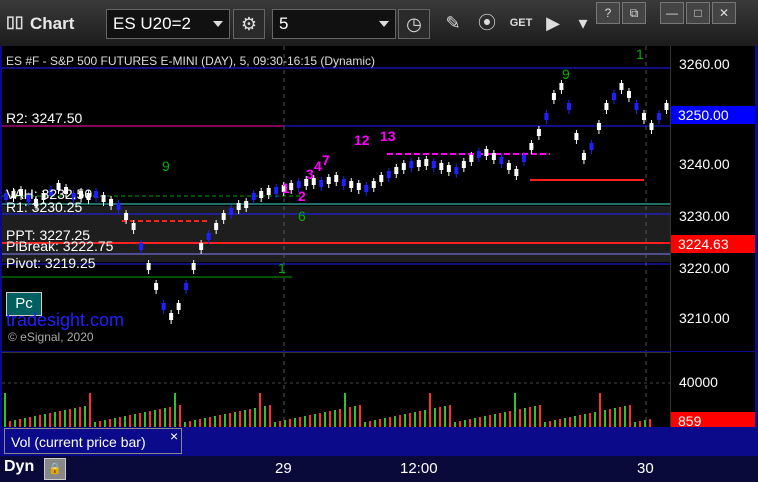 This screenshot has width=758, height=482. I want to click on price-tag-blue: 3250.00, so click(713, 115).